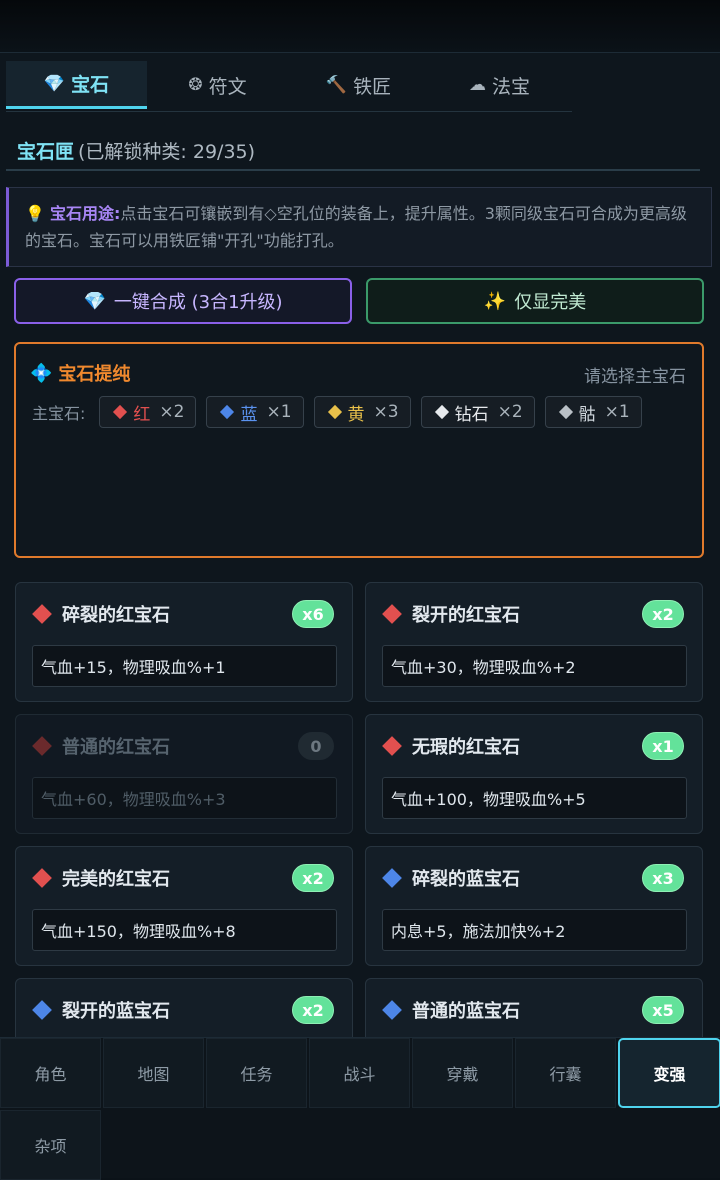 This screenshot has width=720, height=1180. What do you see at coordinates (184, 642) in the screenshot?
I see `gem-card: 碎裂的红宝石 x6 气血+15，物理吸血%+1` at bounding box center [184, 642].